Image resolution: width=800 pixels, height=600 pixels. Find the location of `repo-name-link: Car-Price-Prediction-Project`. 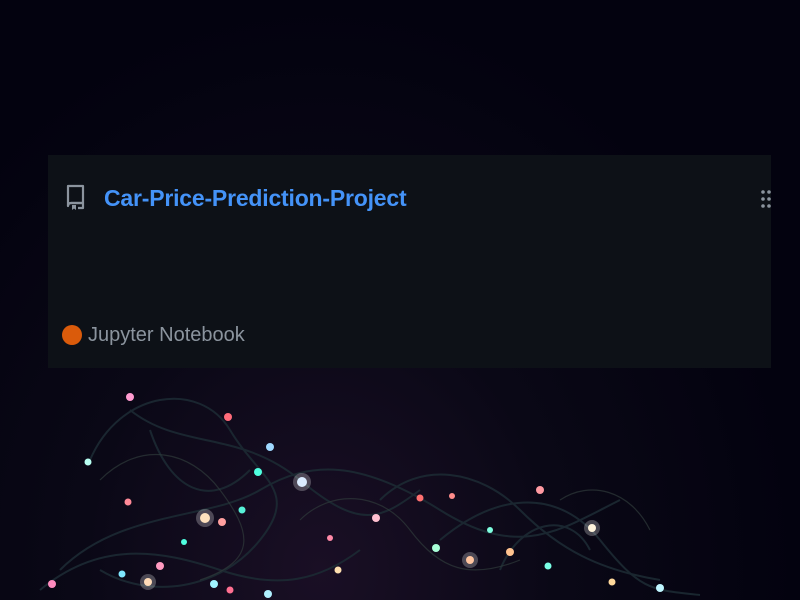

repo-name-link: Car-Price-Prediction-Project is located at coordinates (255, 198).